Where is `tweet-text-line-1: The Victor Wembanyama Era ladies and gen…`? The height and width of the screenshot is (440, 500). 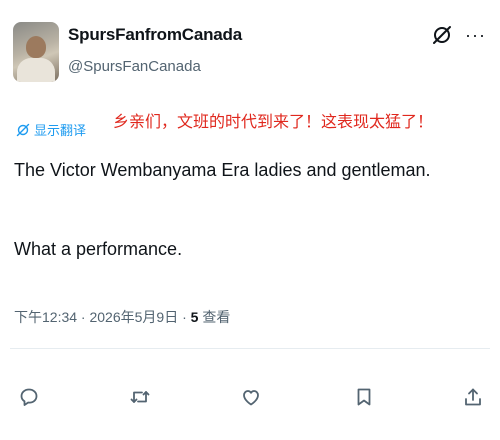 tweet-text-line-1: The Victor Wembanyama Era ladies and gen… is located at coordinates (222, 170).